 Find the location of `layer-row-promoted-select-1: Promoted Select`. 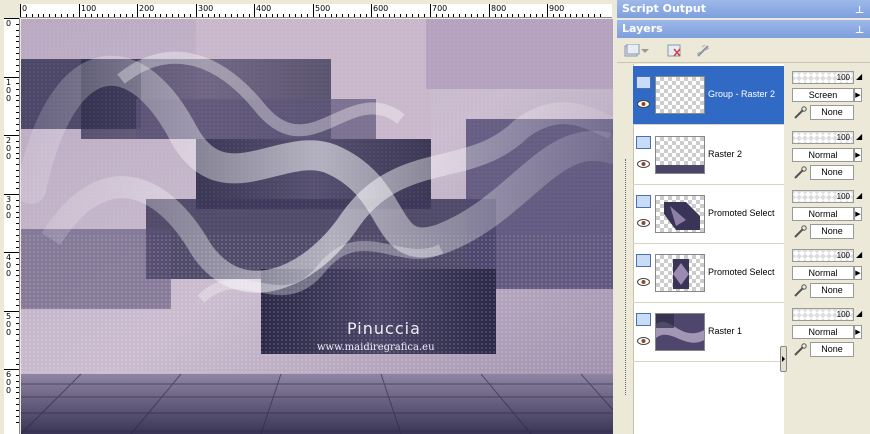

layer-row-promoted-select-1: Promoted Select is located at coordinates (708, 214).